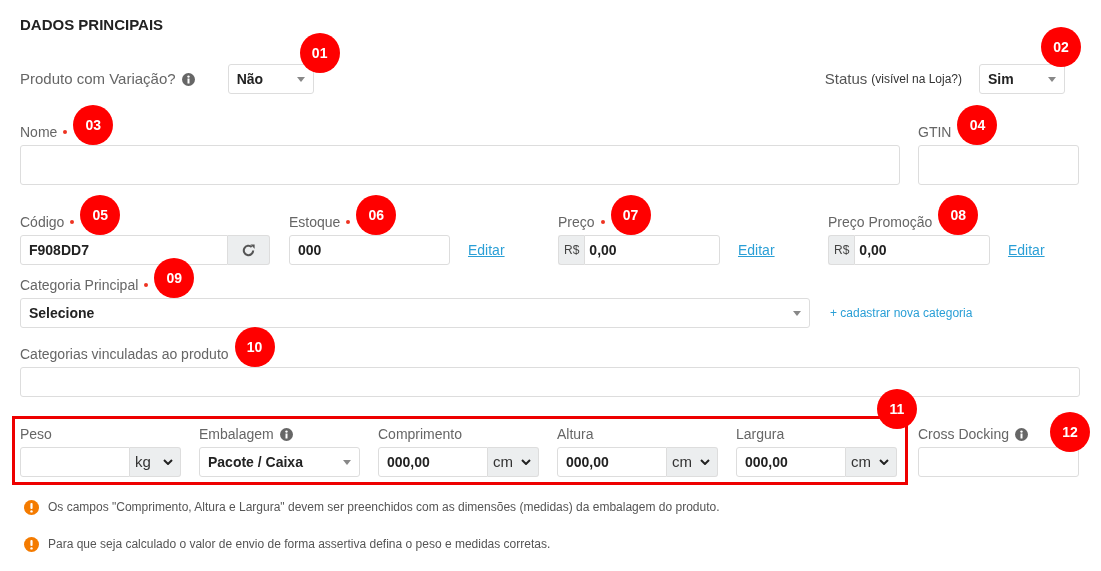 This screenshot has width=1101, height=571. Describe the element at coordinates (916, 79) in the screenshot. I see `field-hint: (visível na Loja?)` at that location.